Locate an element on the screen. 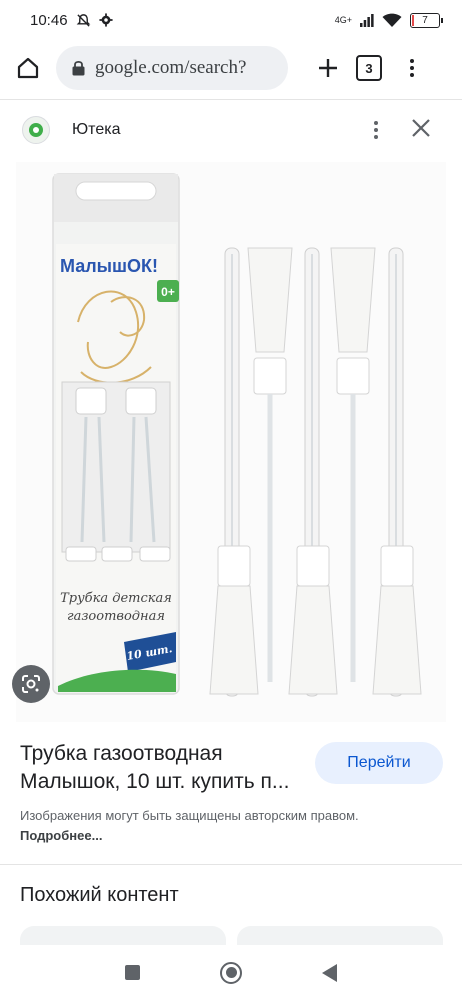 The height and width of the screenshot is (1000, 462). plus-icon is located at coordinates (328, 68).